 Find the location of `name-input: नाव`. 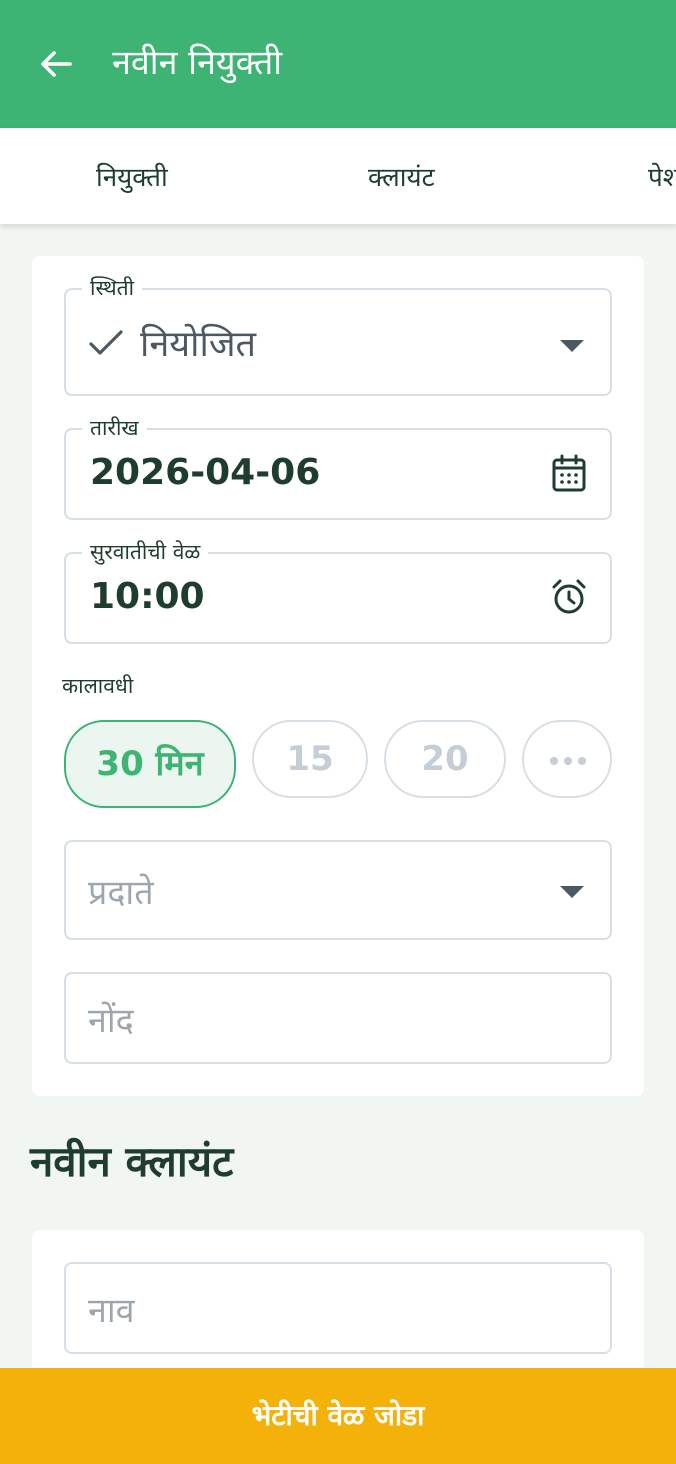

name-input: नाव is located at coordinates (338, 1308).